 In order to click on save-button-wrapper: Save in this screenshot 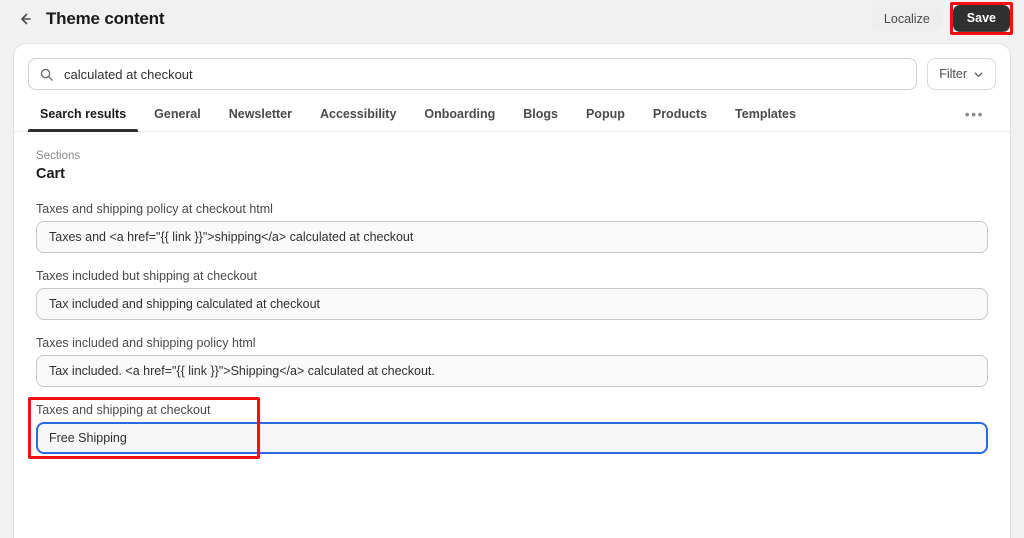, I will do `click(981, 18)`.